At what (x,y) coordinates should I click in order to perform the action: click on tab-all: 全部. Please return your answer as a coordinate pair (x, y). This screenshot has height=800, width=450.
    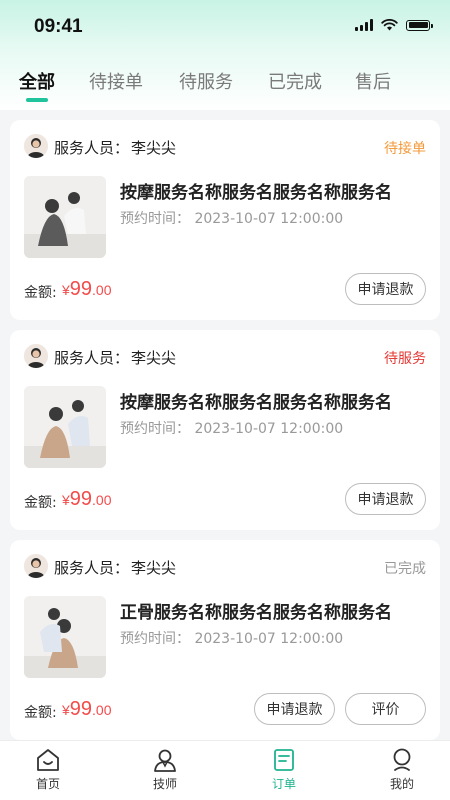
    Looking at the image, I should click on (37, 81).